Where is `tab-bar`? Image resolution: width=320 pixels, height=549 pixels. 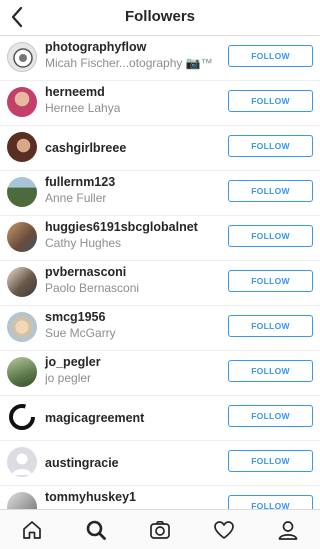 tab-bar is located at coordinates (160, 529).